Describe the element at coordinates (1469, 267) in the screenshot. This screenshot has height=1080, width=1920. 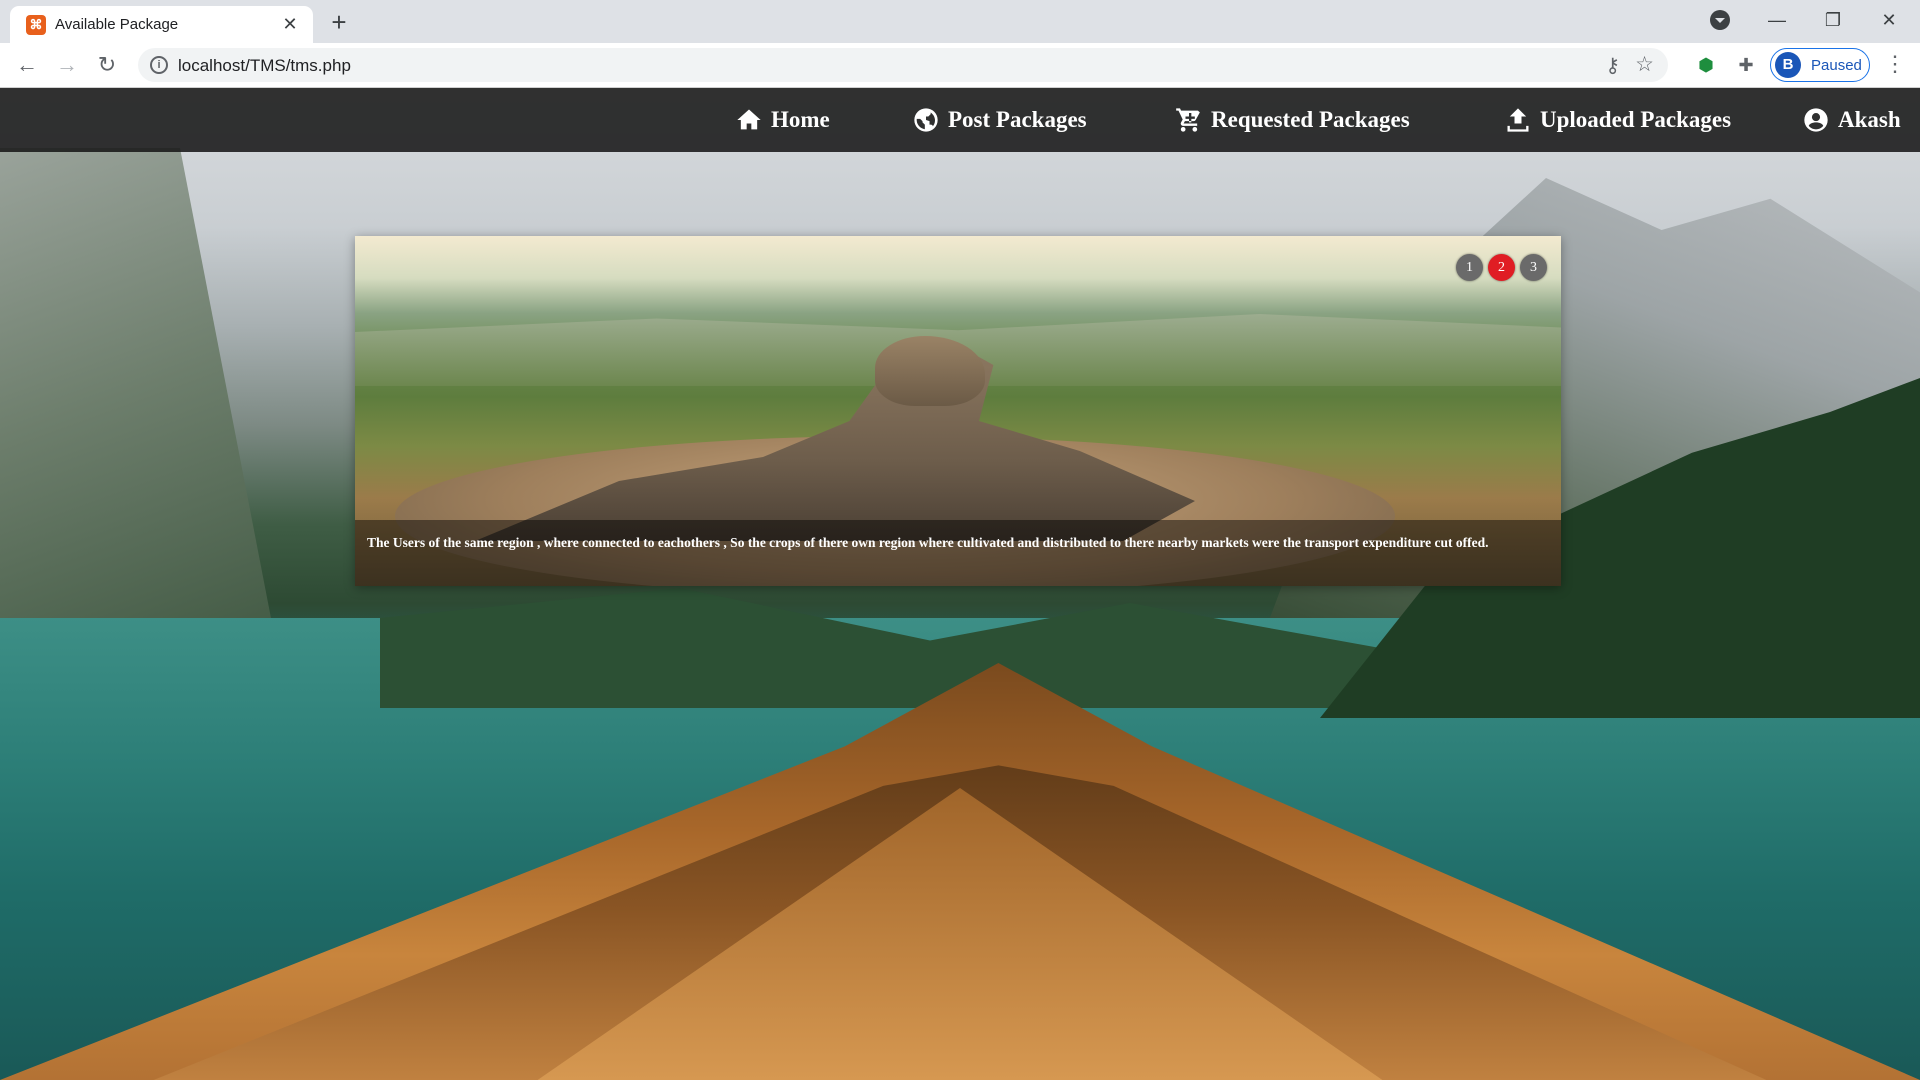
I see `slider-page-1: 1` at that location.